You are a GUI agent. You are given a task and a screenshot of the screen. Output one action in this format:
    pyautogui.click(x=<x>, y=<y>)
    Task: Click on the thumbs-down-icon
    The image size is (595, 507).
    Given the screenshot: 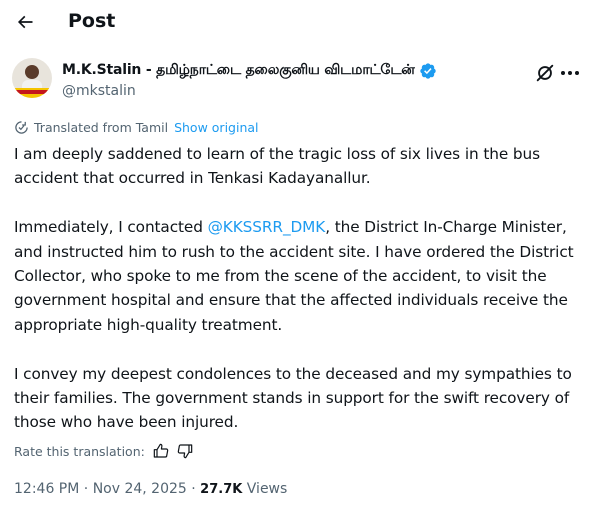 What is the action you would take?
    pyautogui.click(x=185, y=451)
    